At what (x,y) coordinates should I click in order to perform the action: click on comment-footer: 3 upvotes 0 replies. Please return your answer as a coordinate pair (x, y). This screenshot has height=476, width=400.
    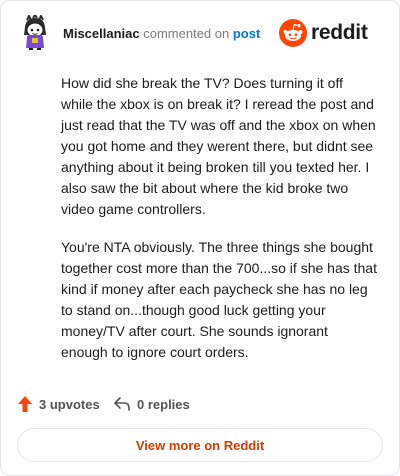
    Looking at the image, I should click on (200, 404).